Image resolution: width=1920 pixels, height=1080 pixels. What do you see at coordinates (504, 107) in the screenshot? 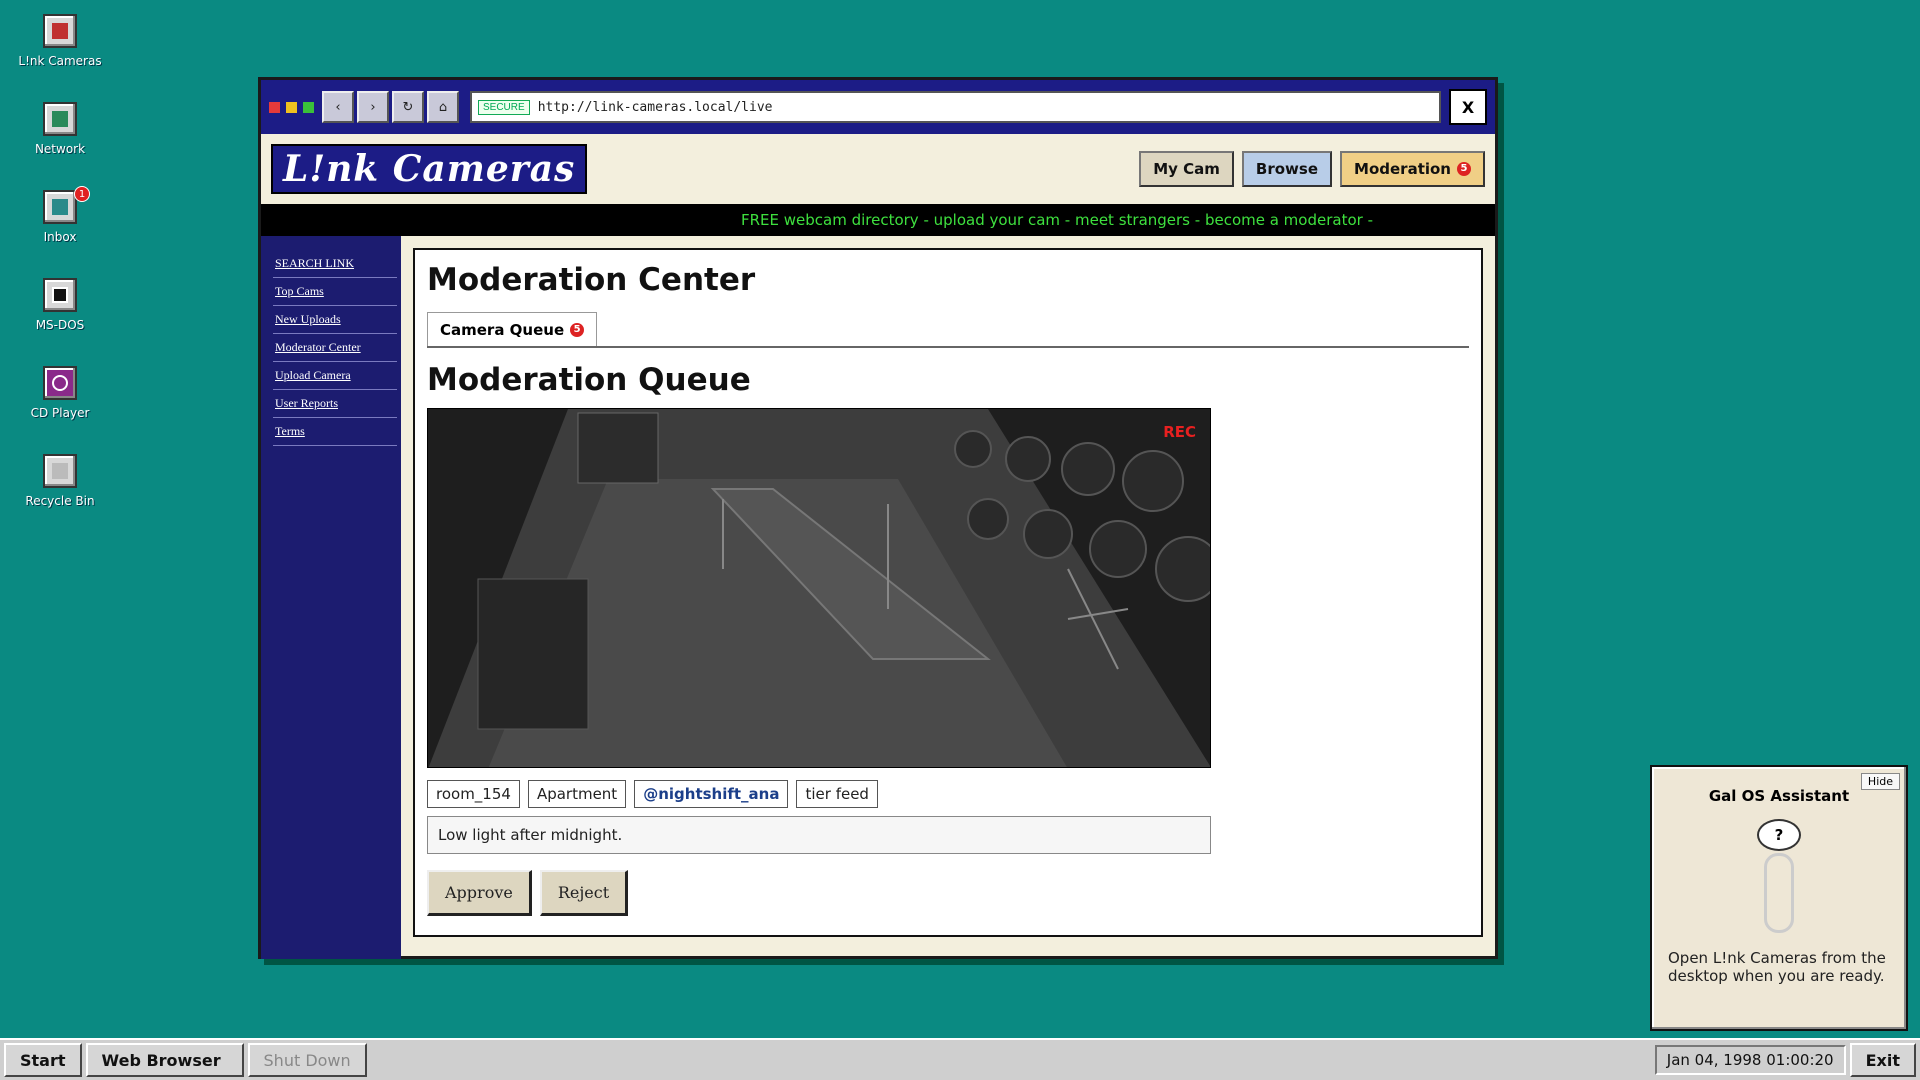
I see `secure-badge: SECURE` at bounding box center [504, 107].